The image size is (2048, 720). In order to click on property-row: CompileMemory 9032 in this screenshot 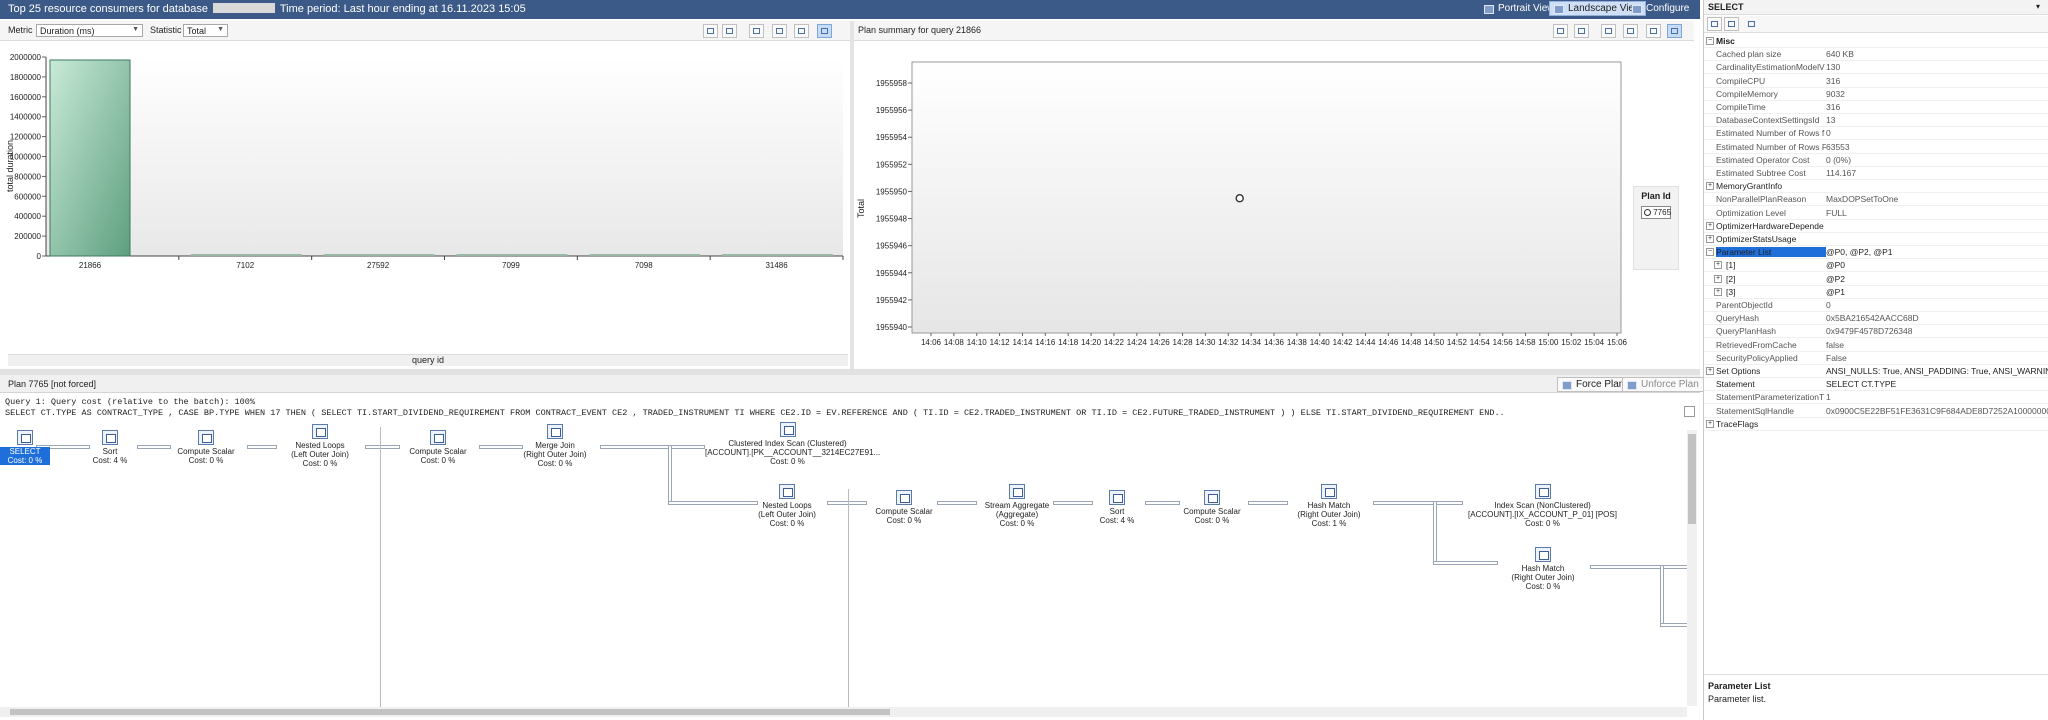, I will do `click(1876, 94)`.